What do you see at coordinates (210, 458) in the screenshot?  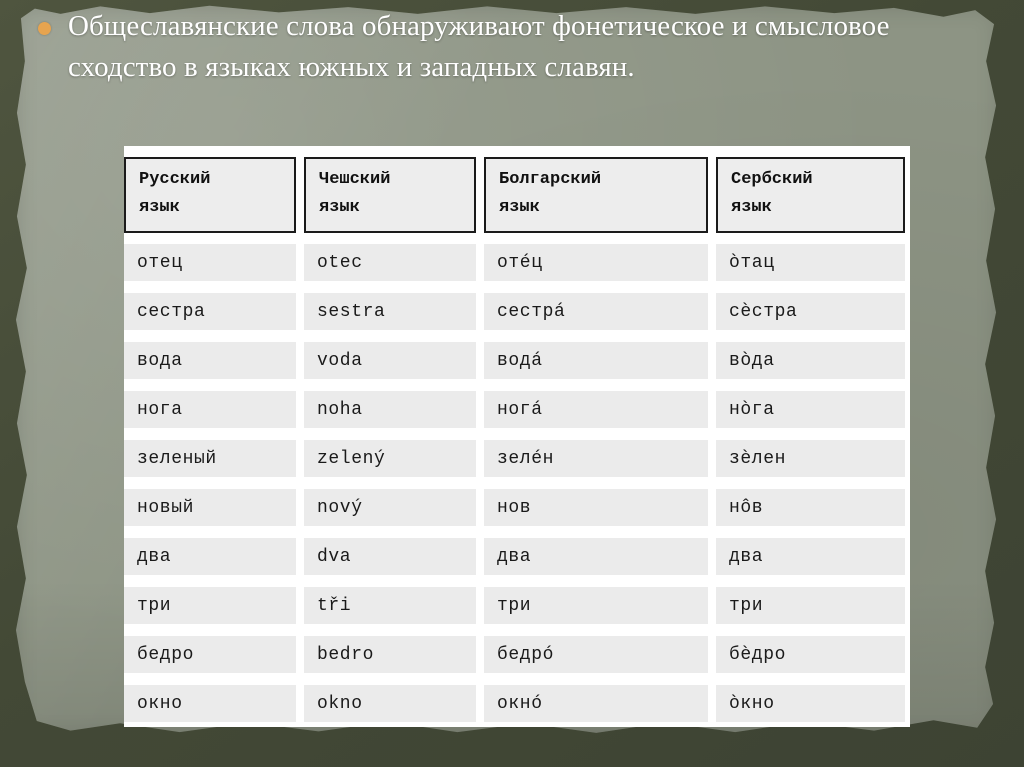 I see `table-cell: зеленый` at bounding box center [210, 458].